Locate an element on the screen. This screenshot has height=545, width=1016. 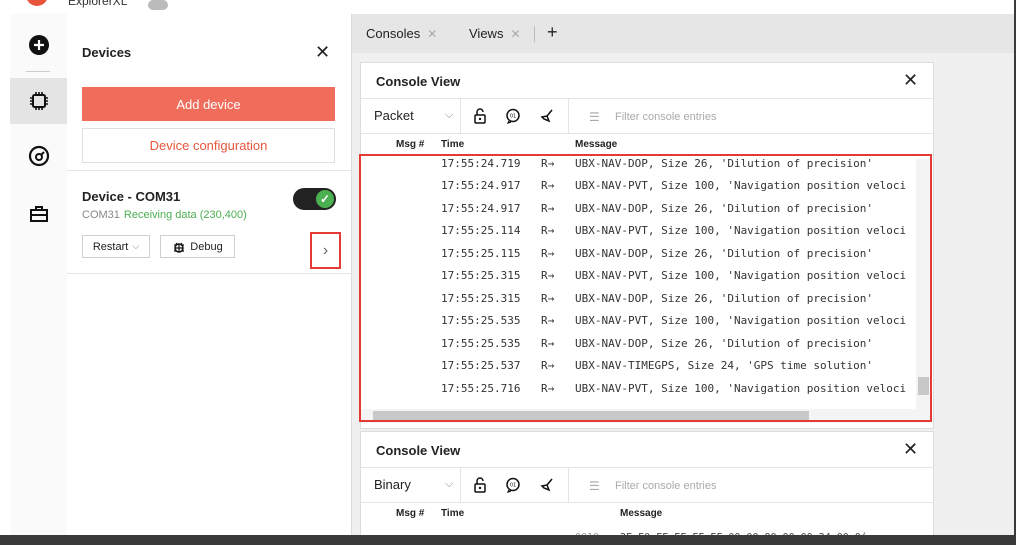
restart-label: Restart is located at coordinates (110, 246).